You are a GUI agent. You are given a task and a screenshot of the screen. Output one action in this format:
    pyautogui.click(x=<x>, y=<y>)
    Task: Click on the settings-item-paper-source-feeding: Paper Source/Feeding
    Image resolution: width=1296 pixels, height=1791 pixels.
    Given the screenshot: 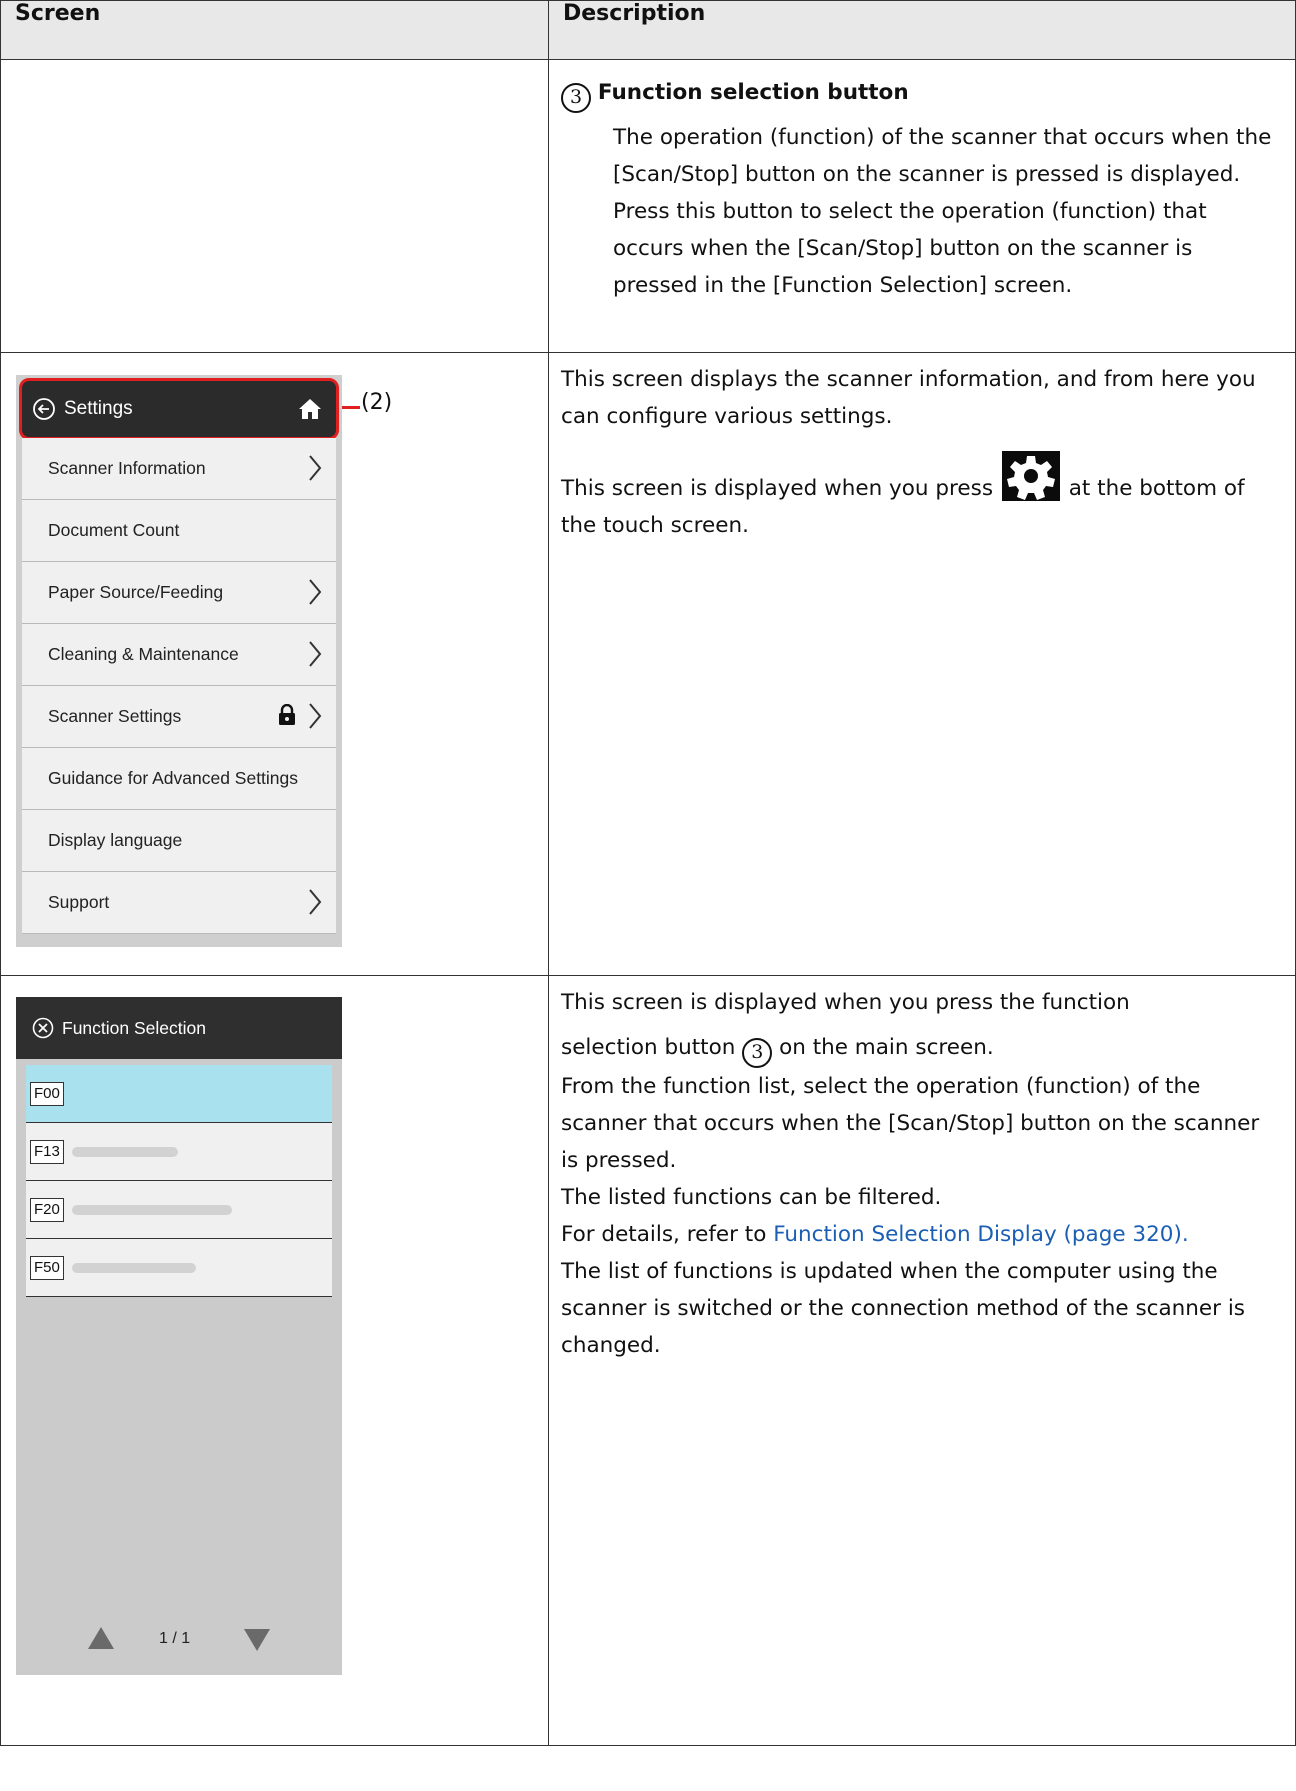 What is the action you would take?
    pyautogui.click(x=179, y=593)
    